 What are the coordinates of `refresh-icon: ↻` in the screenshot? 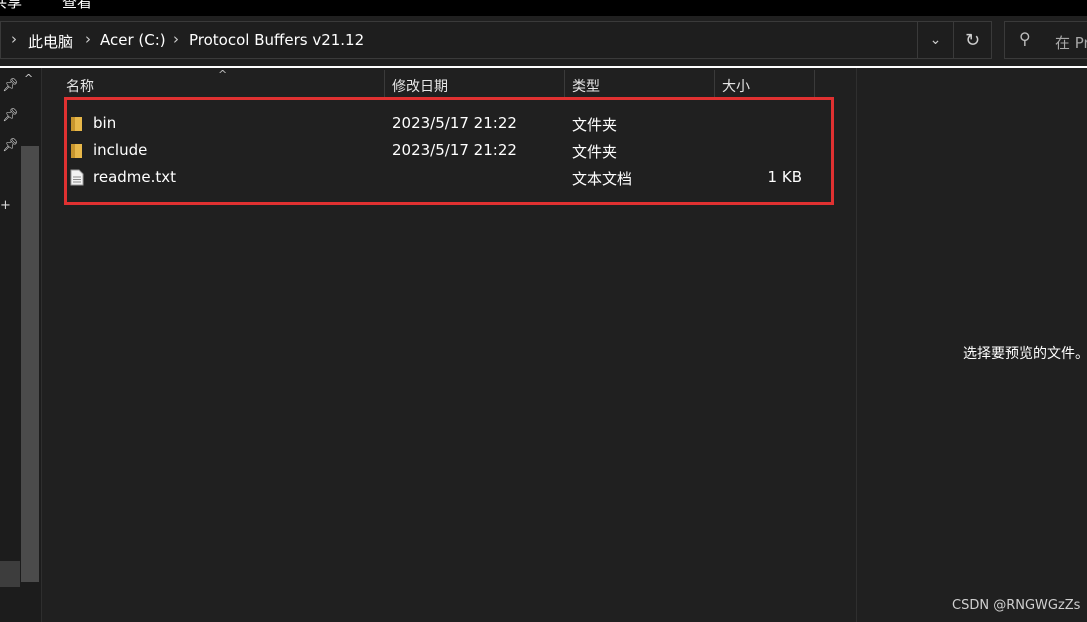 It's located at (972, 40).